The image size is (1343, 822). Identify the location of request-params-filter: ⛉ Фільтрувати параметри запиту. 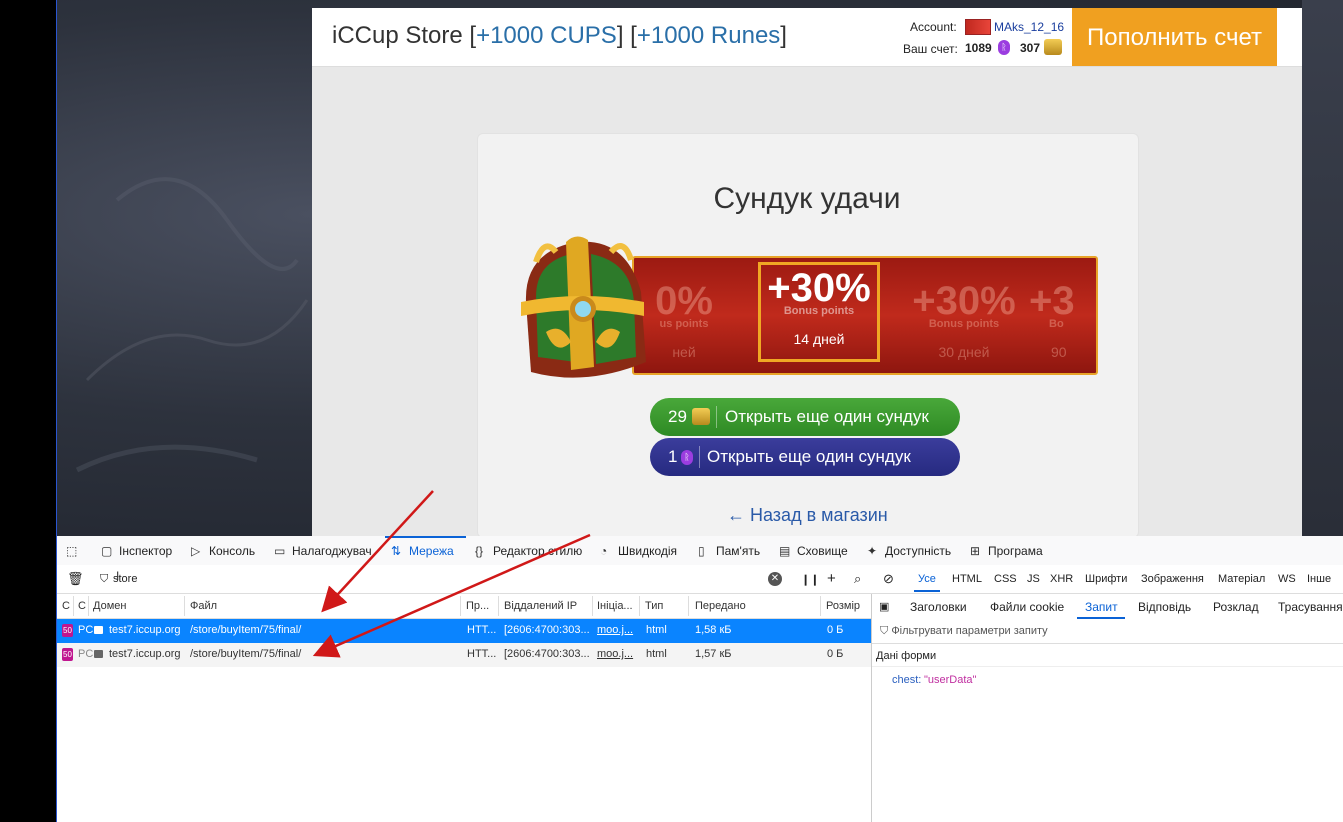
(964, 631).